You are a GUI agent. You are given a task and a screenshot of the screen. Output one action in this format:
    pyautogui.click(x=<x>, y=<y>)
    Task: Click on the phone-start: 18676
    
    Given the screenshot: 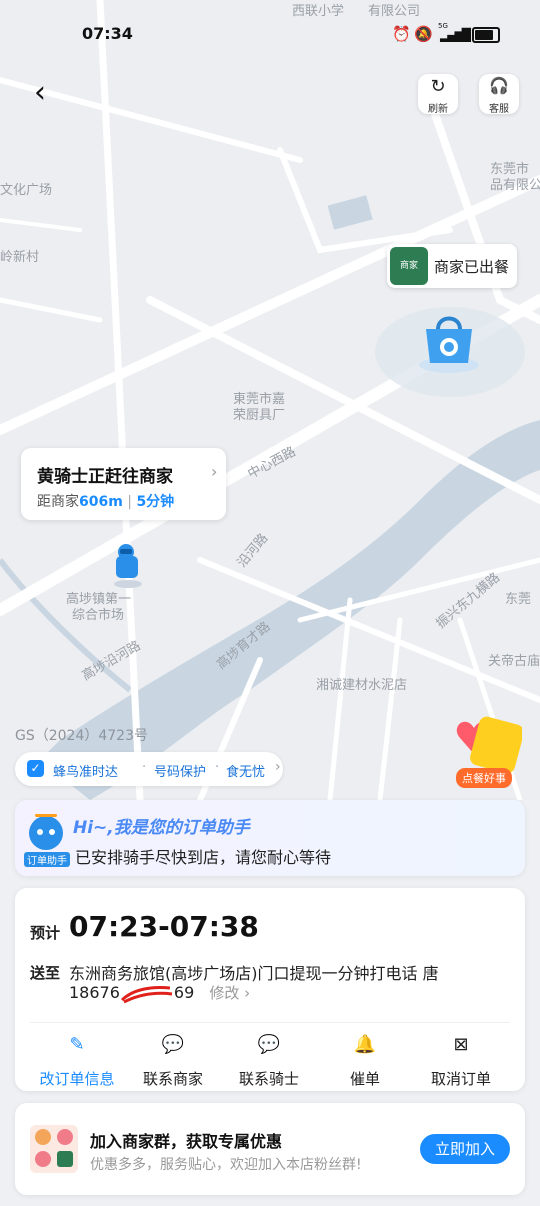 What is the action you would take?
    pyautogui.click(x=94, y=992)
    